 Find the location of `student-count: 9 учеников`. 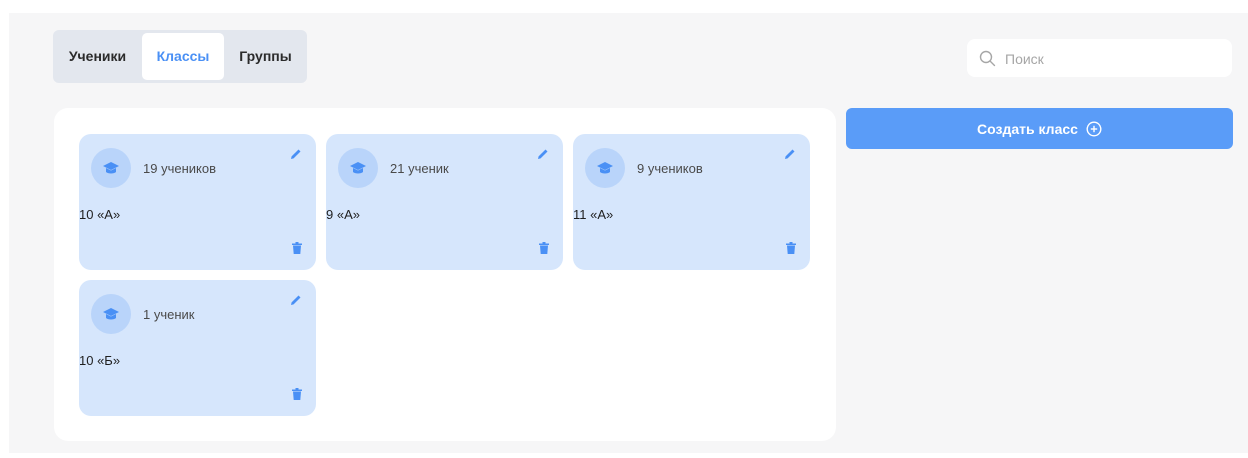

student-count: 9 учеников is located at coordinates (670, 168).